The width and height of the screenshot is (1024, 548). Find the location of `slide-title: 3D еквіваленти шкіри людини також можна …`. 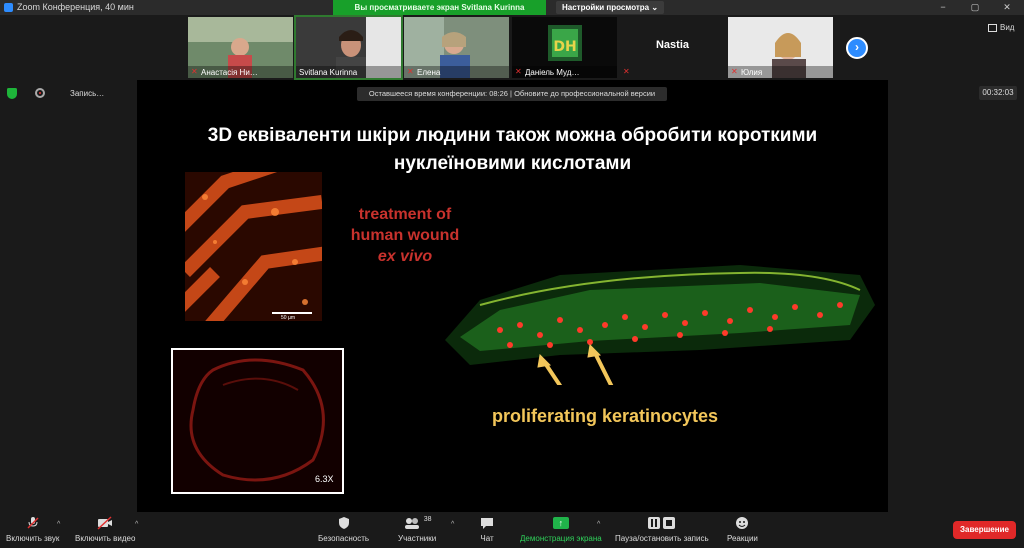

slide-title: 3D еквіваленти шкіри людини також можна … is located at coordinates (512, 150).